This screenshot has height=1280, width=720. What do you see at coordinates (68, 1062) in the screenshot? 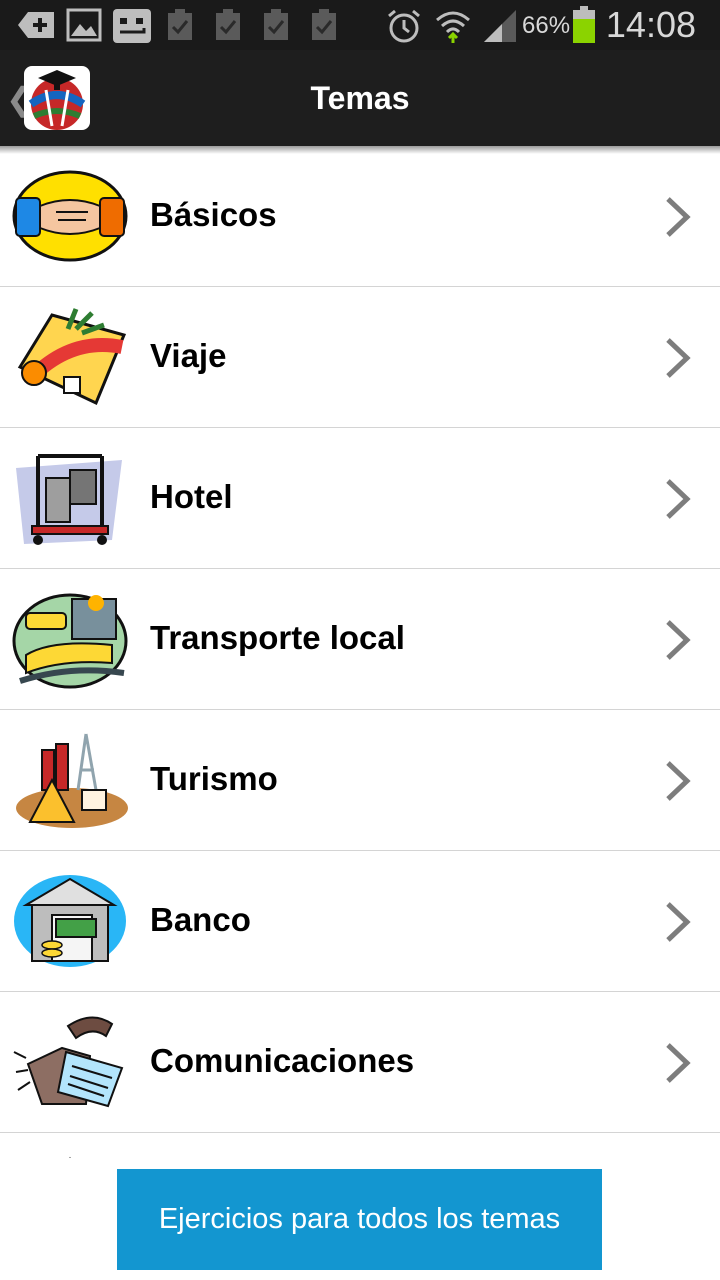
I see `telephone-icon` at bounding box center [68, 1062].